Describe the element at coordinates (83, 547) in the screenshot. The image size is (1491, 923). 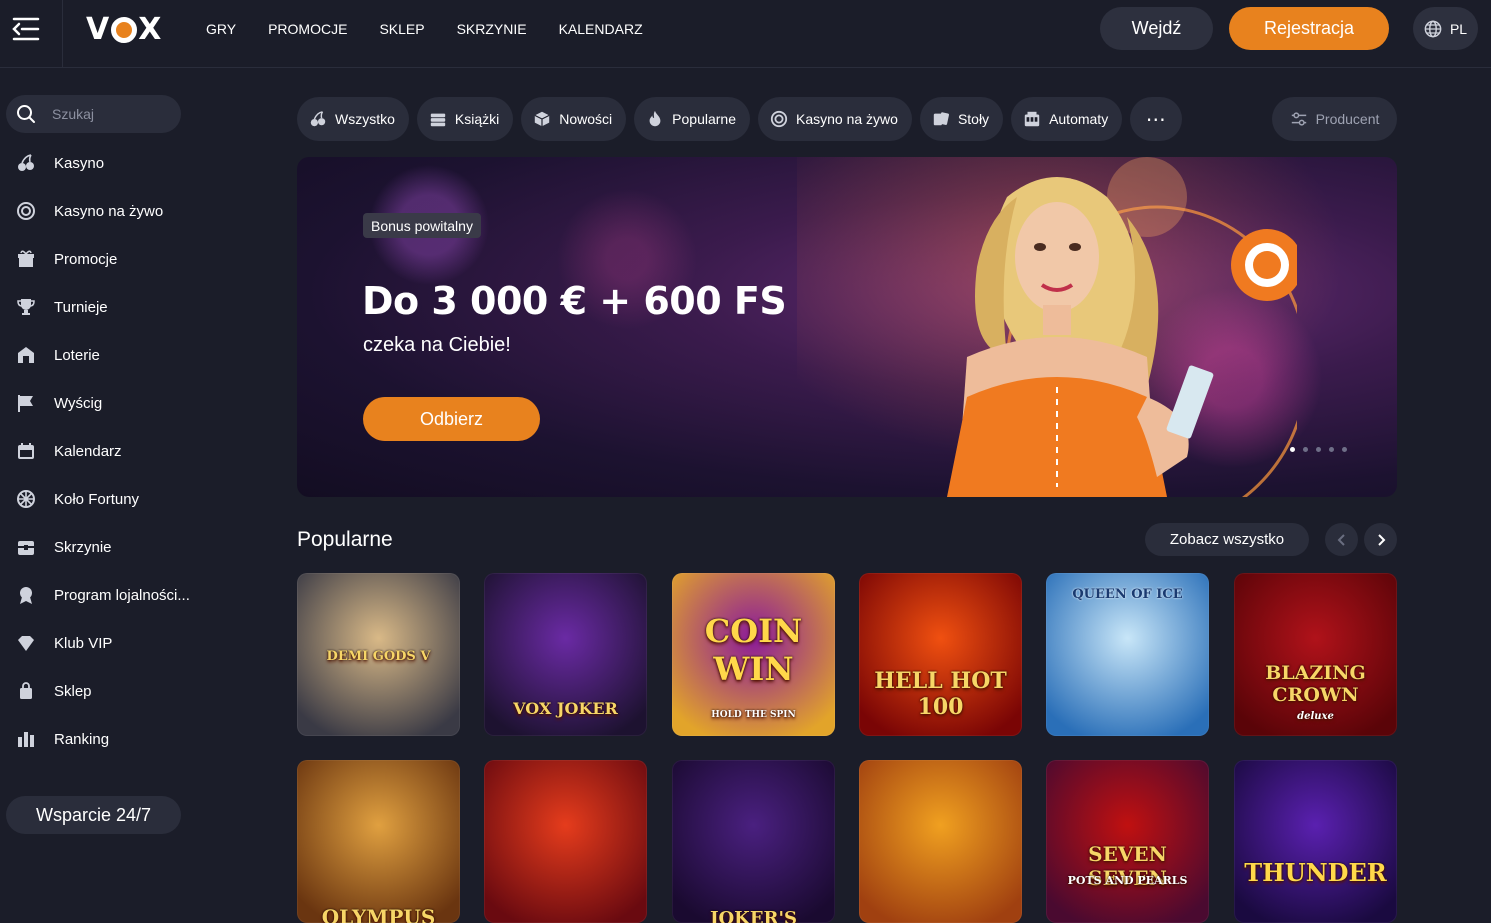
I see `sidebar-item-label: Skrzynie` at that location.